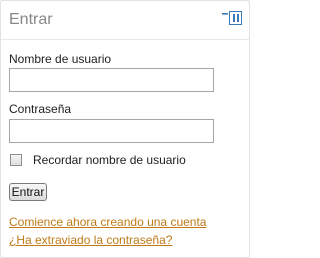  Describe the element at coordinates (109, 160) in the screenshot. I see `remember-username-label: Recordar nombre de usuario` at that location.